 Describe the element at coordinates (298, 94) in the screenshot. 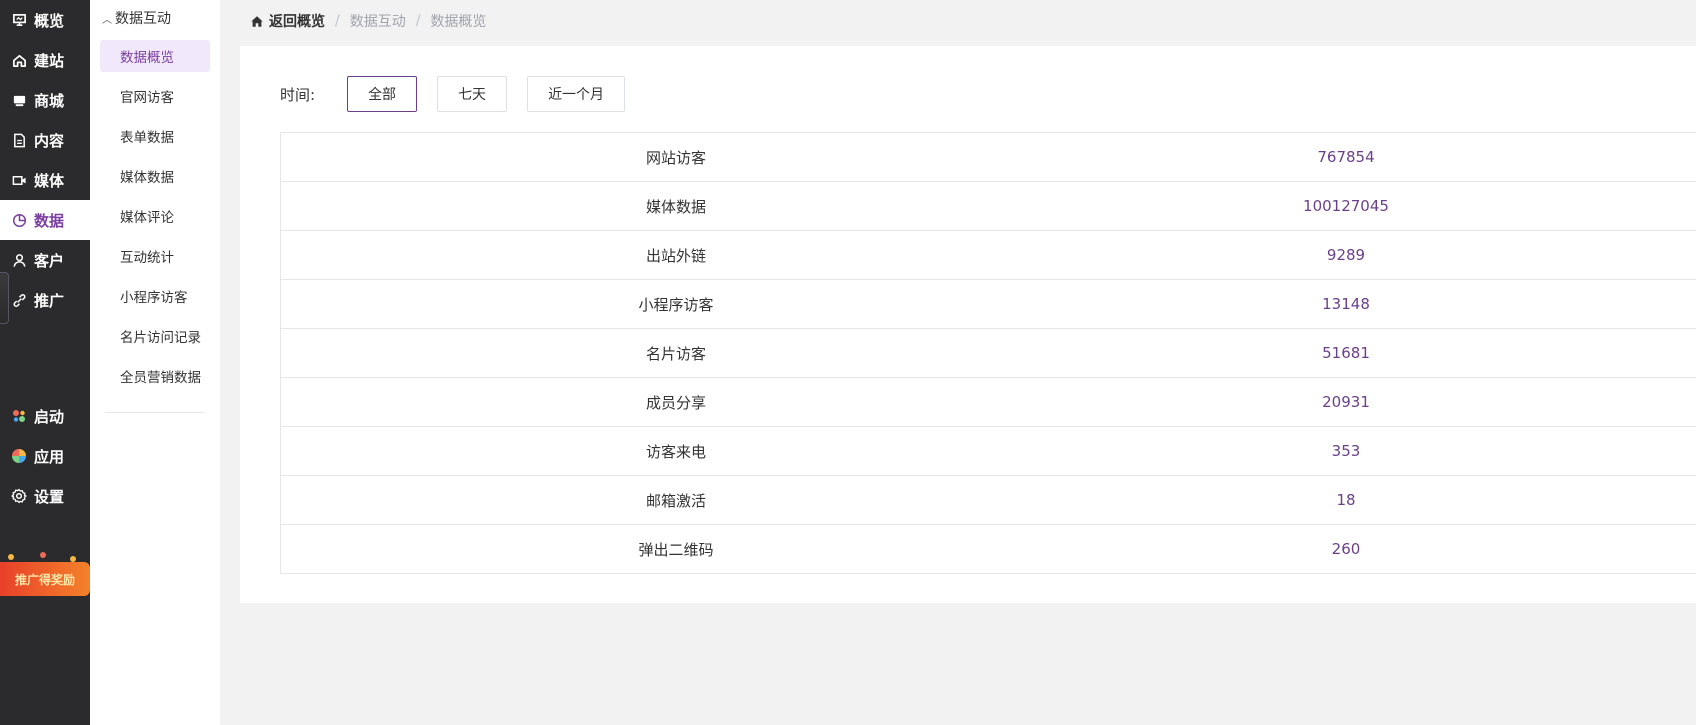

I see `time-filter-label: 时间:` at that location.